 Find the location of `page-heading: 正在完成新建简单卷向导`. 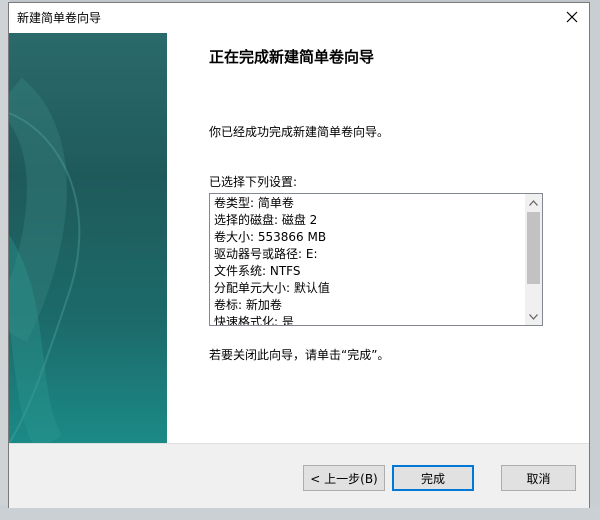

page-heading: 正在完成新建简单卷向导 is located at coordinates (292, 57).